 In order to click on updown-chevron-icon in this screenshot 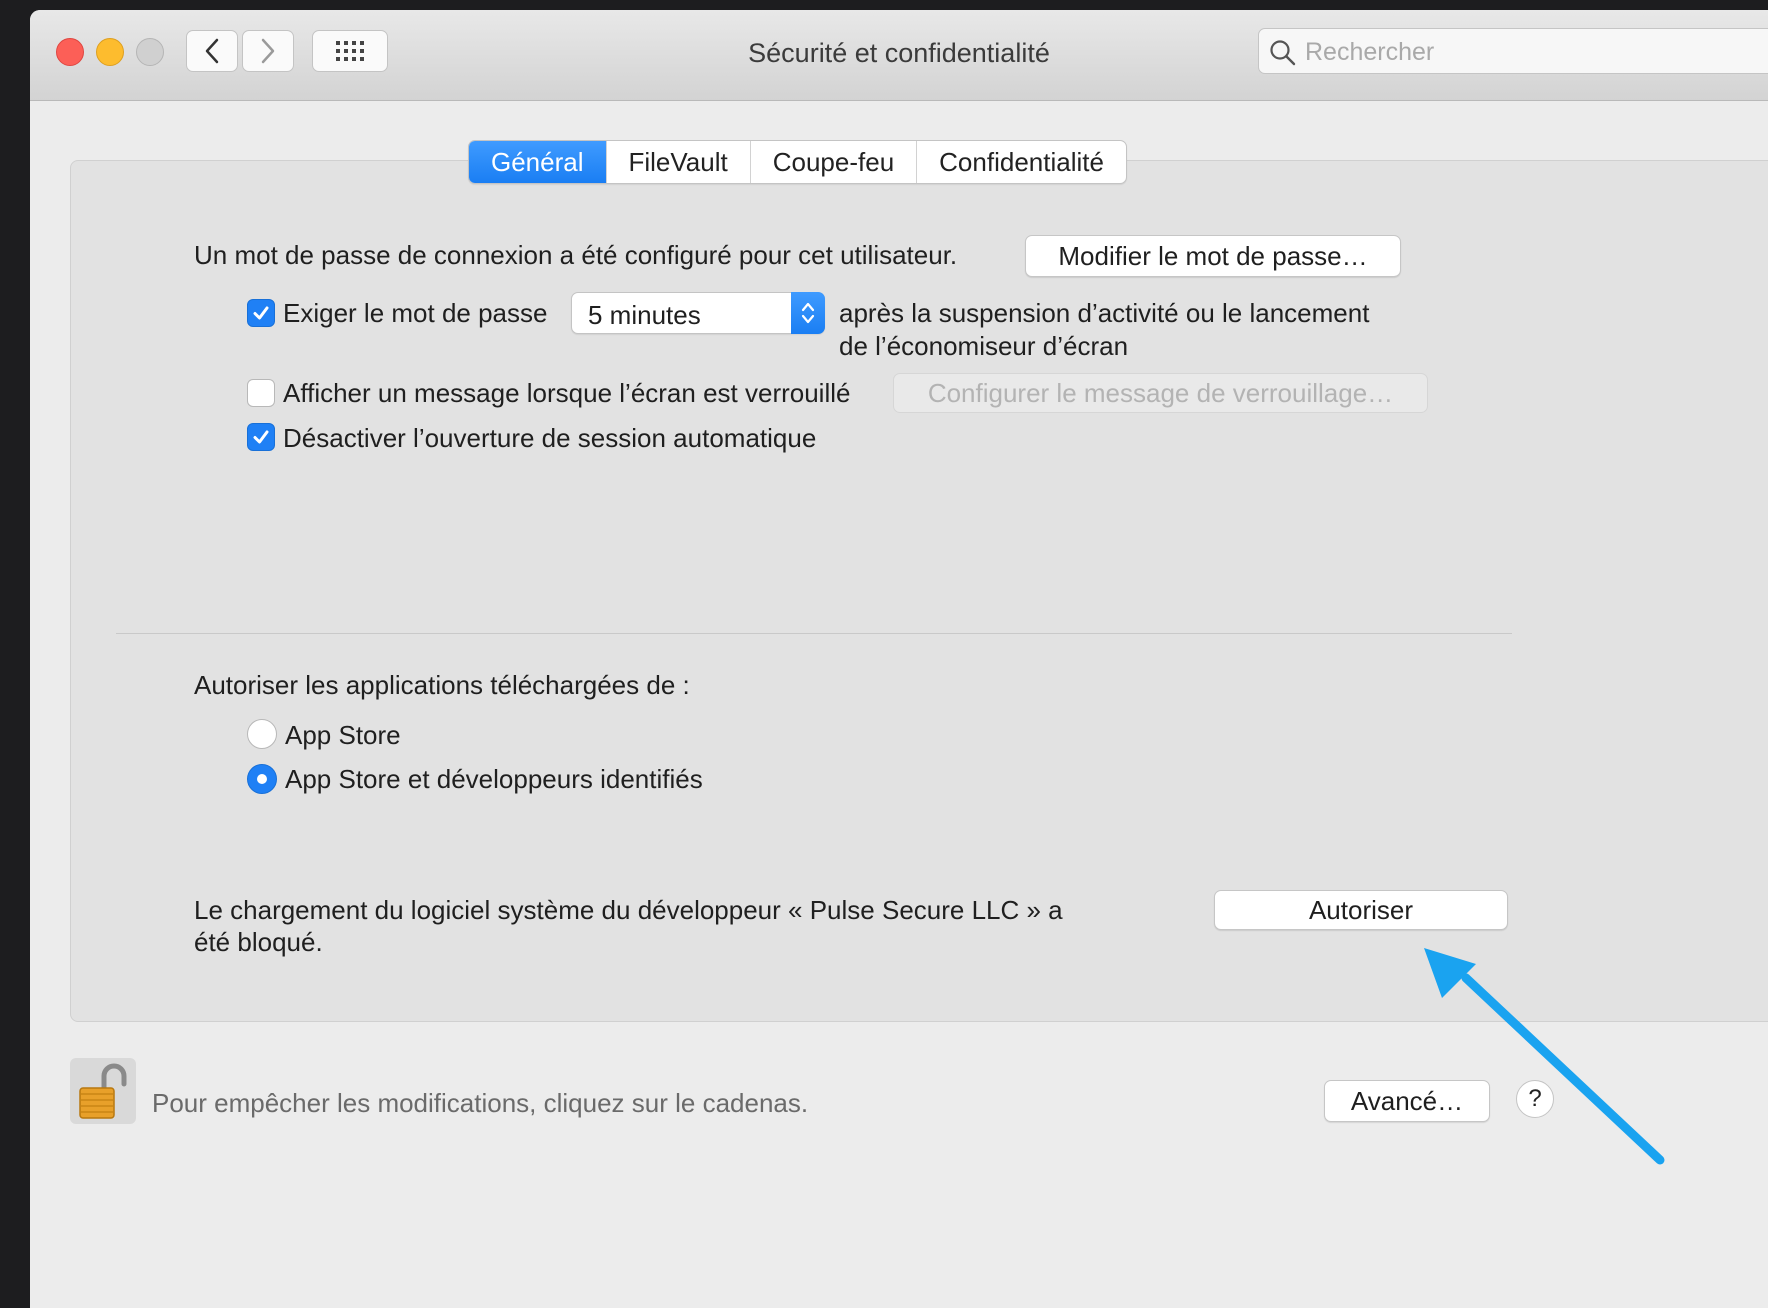, I will do `click(808, 313)`.